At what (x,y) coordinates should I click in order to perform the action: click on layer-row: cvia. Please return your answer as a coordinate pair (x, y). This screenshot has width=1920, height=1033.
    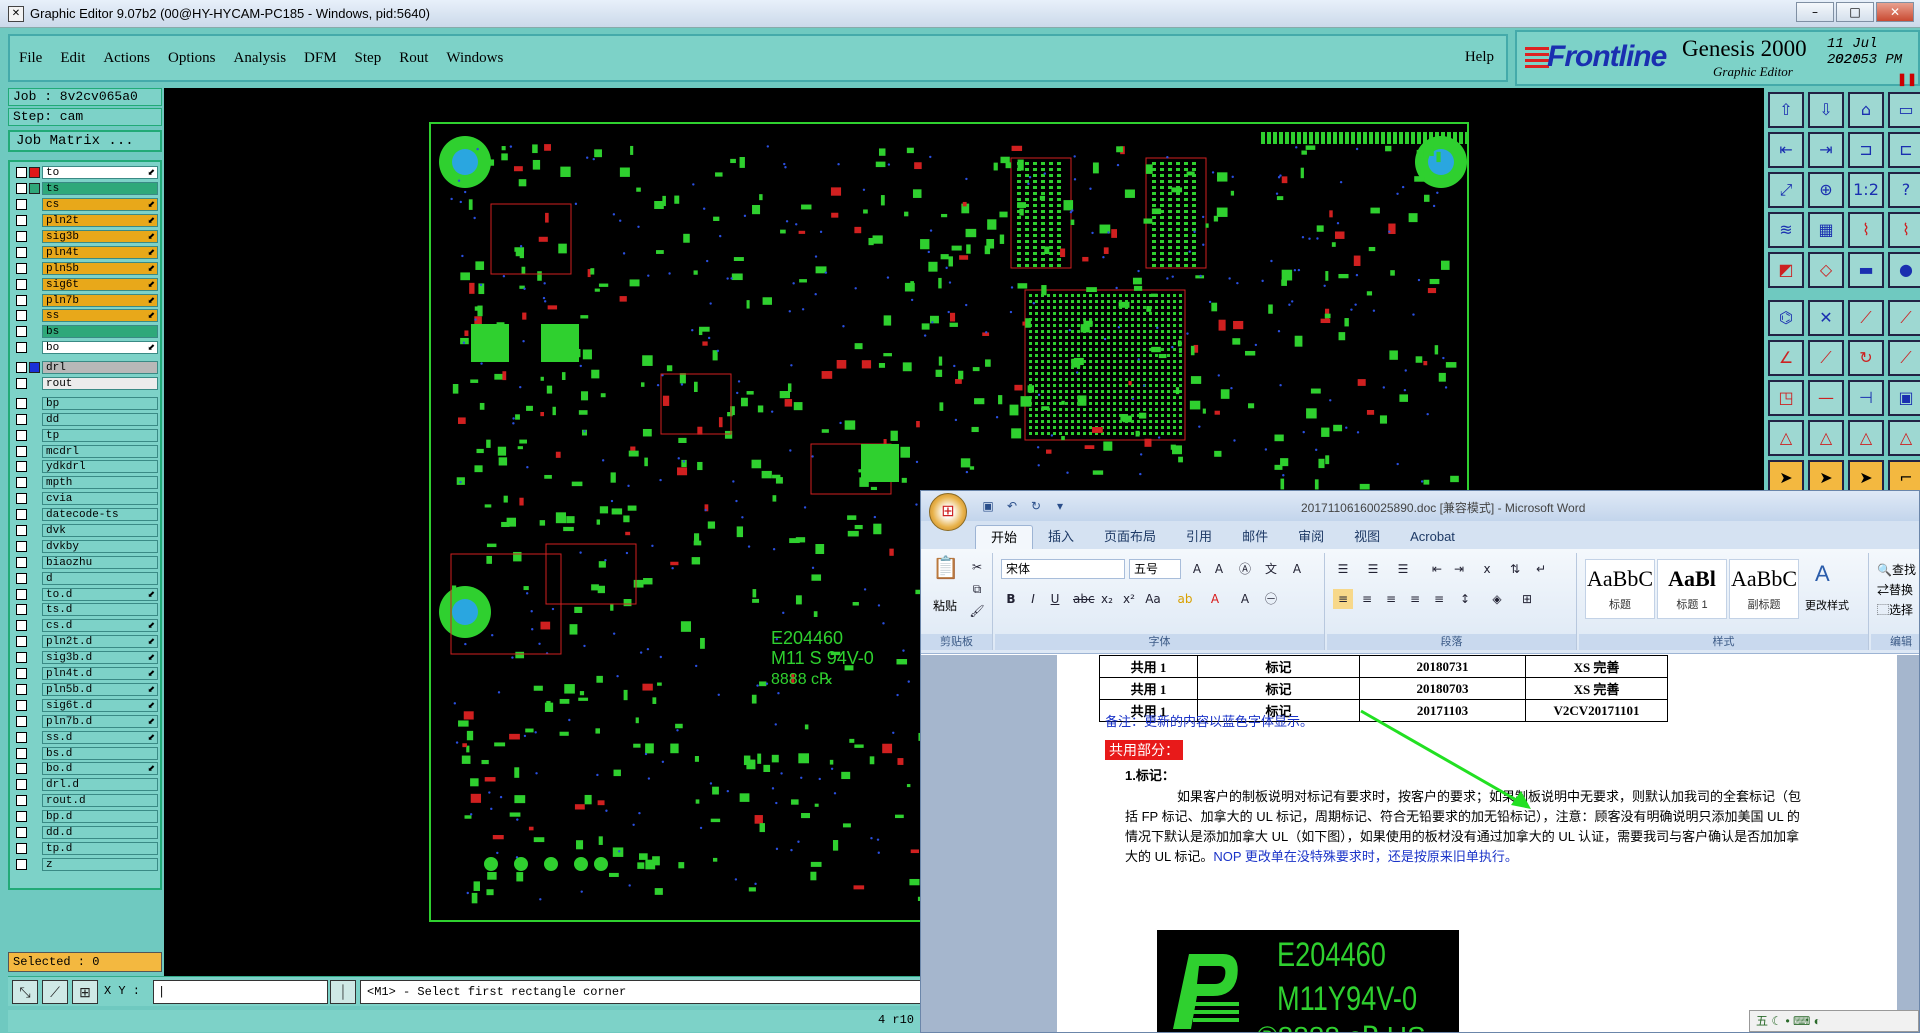
    Looking at the image, I should click on (87, 499).